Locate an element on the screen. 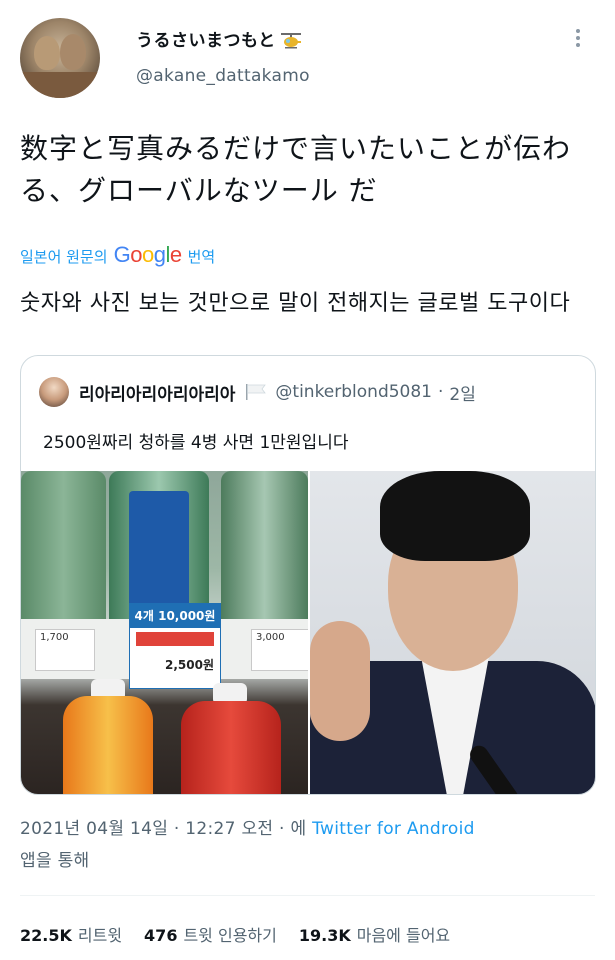 This screenshot has width=615, height=960. price-tag-center: 4개 10,000원 2,500원 is located at coordinates (175, 646).